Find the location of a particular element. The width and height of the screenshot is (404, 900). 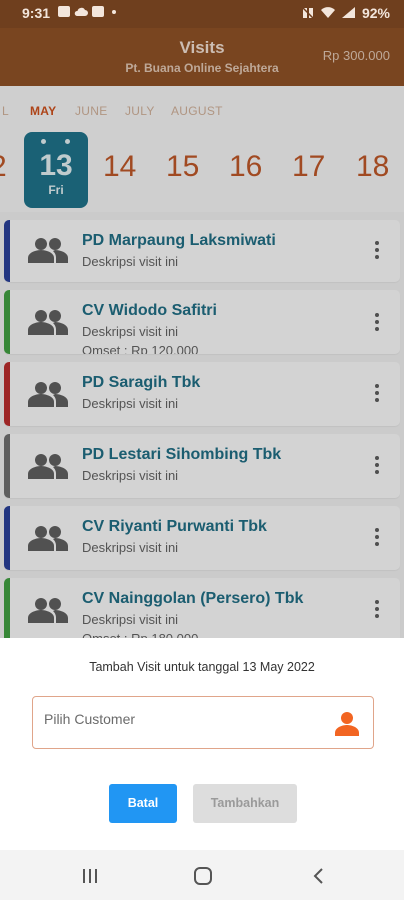

recents-icon is located at coordinates (90, 876).